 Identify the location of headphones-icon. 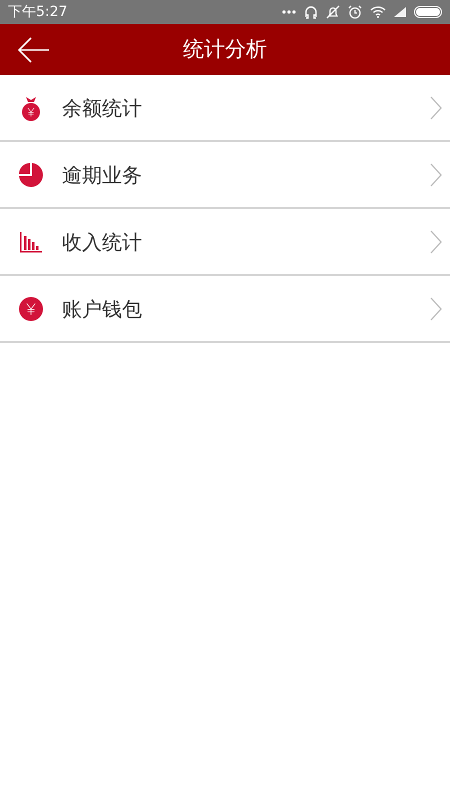
(311, 12).